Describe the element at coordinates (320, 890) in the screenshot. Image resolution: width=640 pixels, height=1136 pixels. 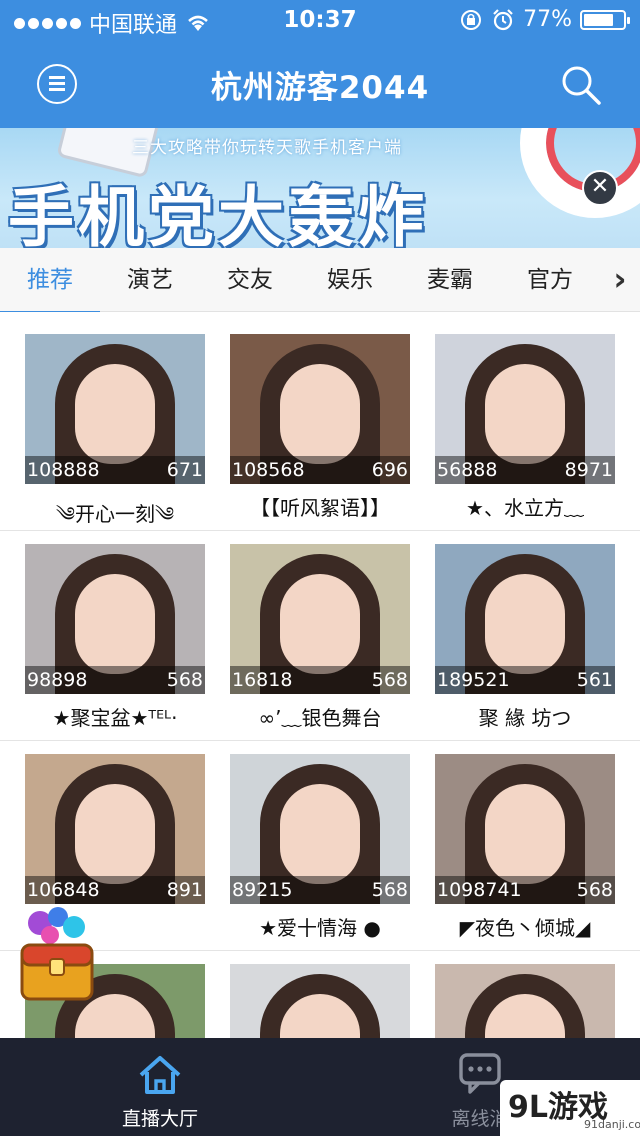
I see `room-stats-bar: 89215 568` at that location.